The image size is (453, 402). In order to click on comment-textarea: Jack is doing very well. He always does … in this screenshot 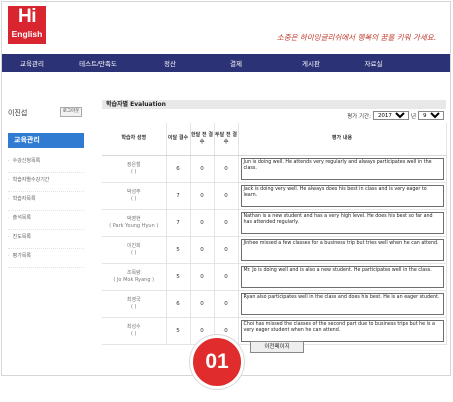, I will do `click(342, 195)`.